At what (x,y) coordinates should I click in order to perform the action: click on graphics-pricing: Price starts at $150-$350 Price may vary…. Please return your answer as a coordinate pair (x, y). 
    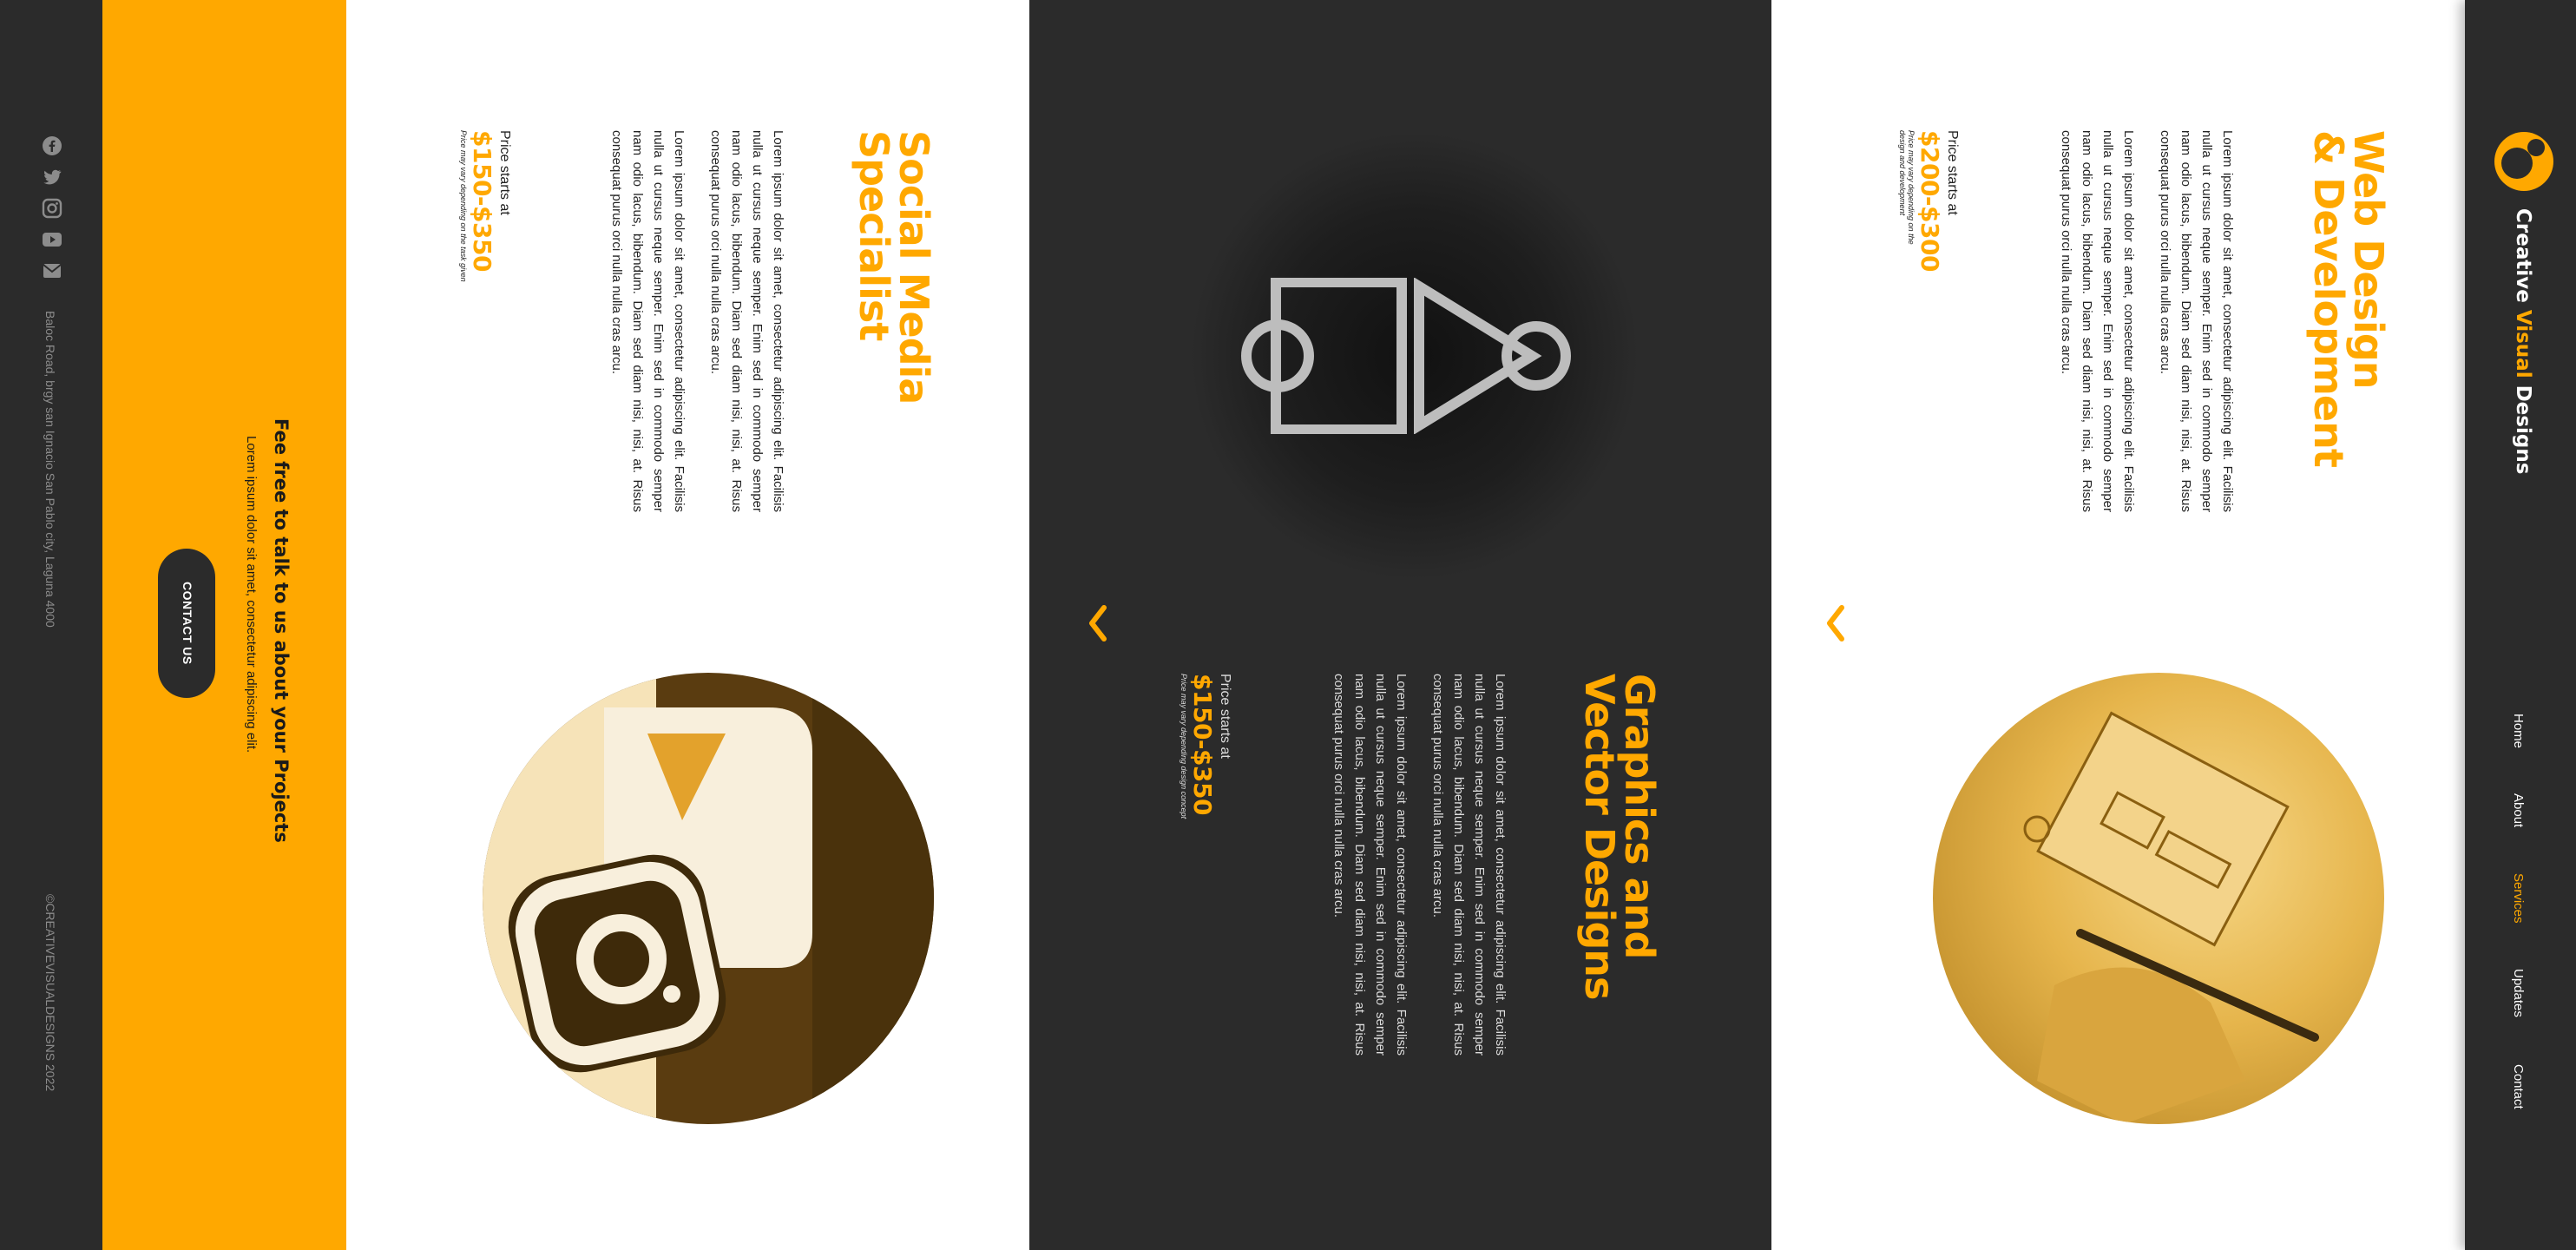
    Looking at the image, I should click on (1206, 746).